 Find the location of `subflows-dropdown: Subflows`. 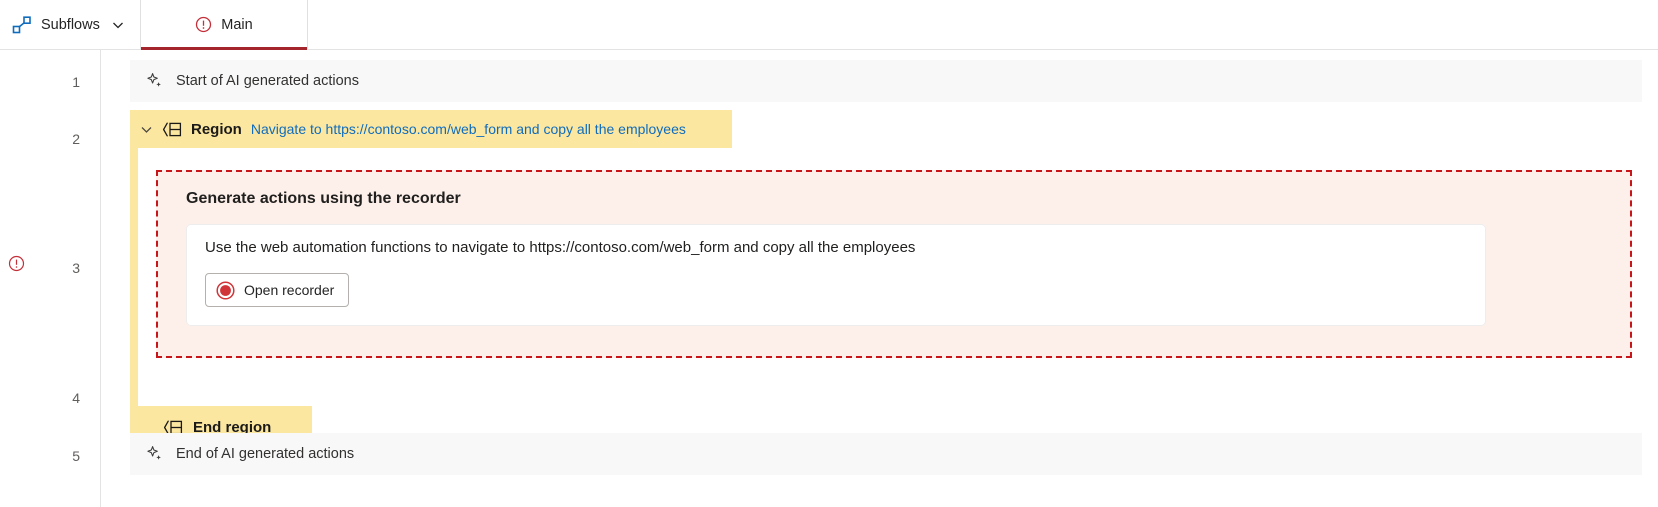

subflows-dropdown: Subflows is located at coordinates (70, 24).